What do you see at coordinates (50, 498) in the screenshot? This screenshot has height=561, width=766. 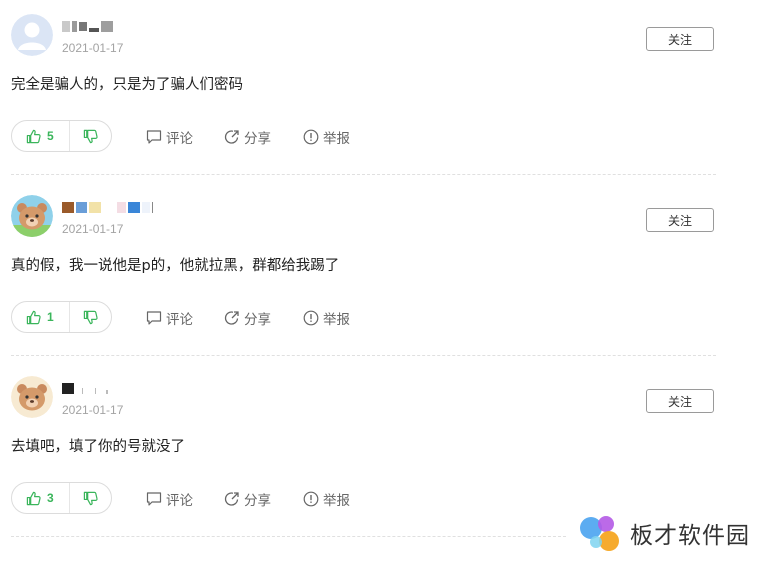 I see `like-count: 3` at bounding box center [50, 498].